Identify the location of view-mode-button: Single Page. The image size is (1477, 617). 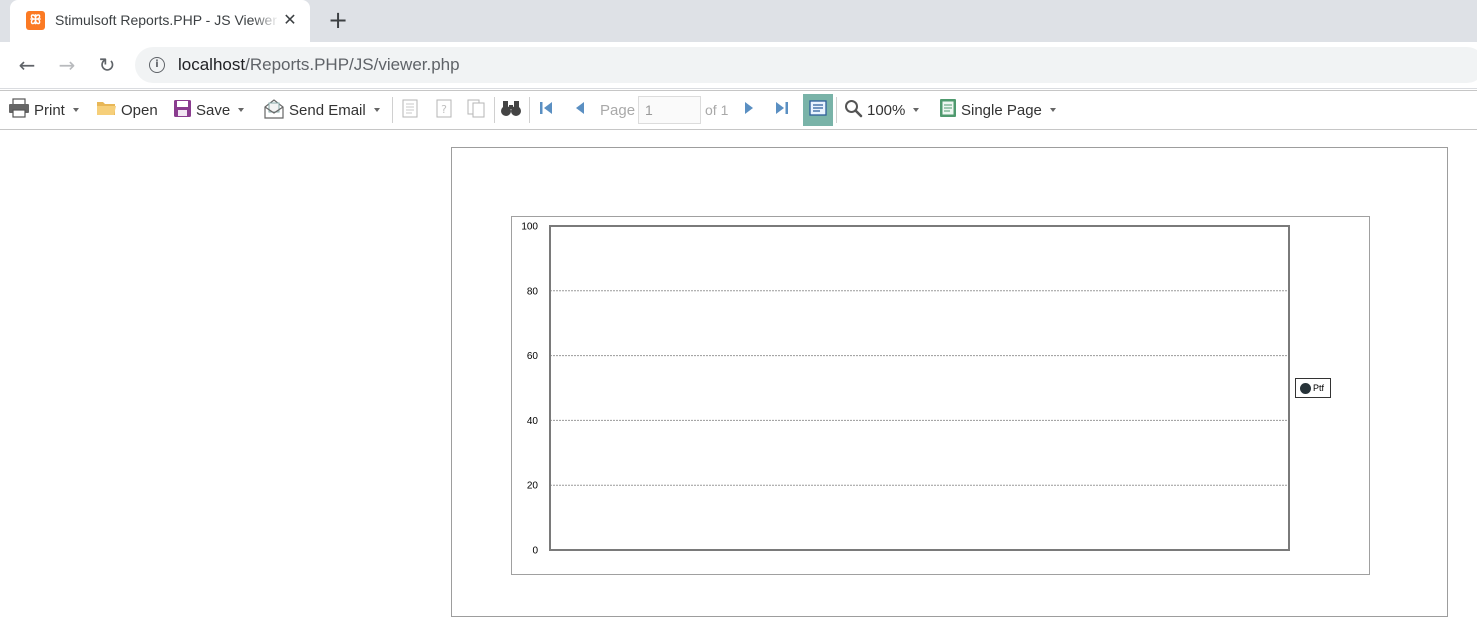
(997, 110).